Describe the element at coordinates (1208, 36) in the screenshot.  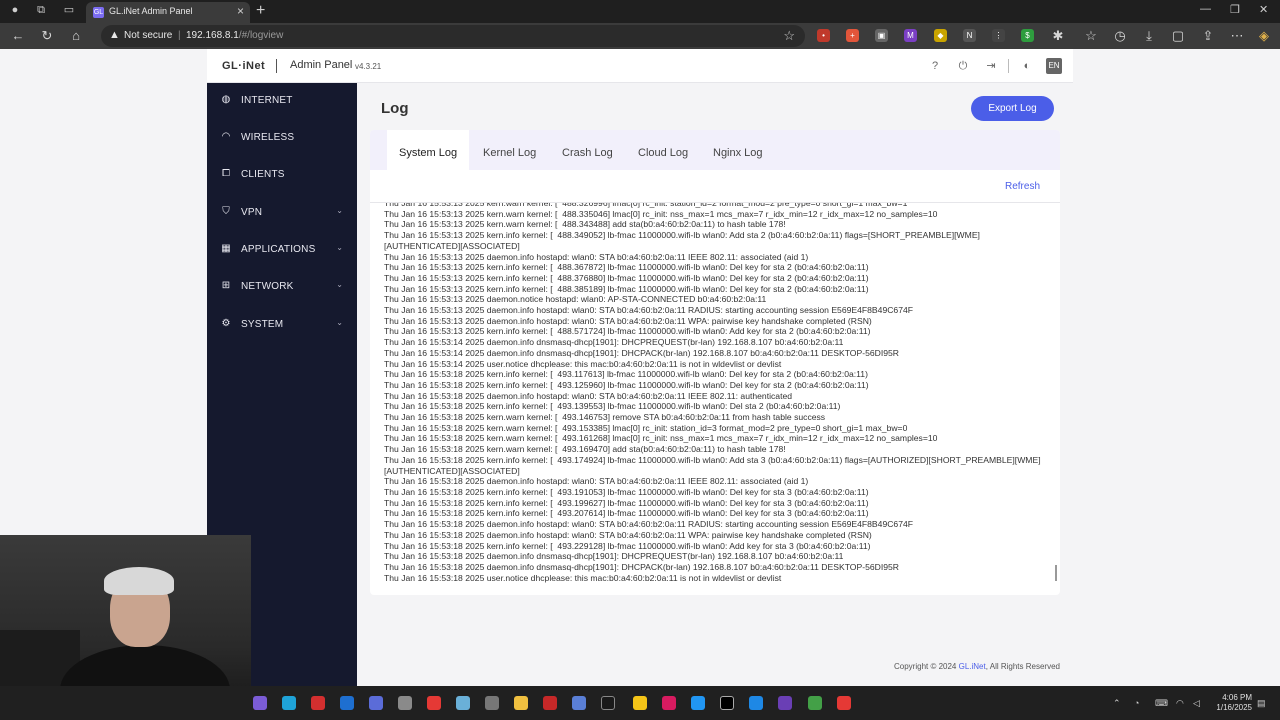
I see `share-icon: ⇪` at that location.